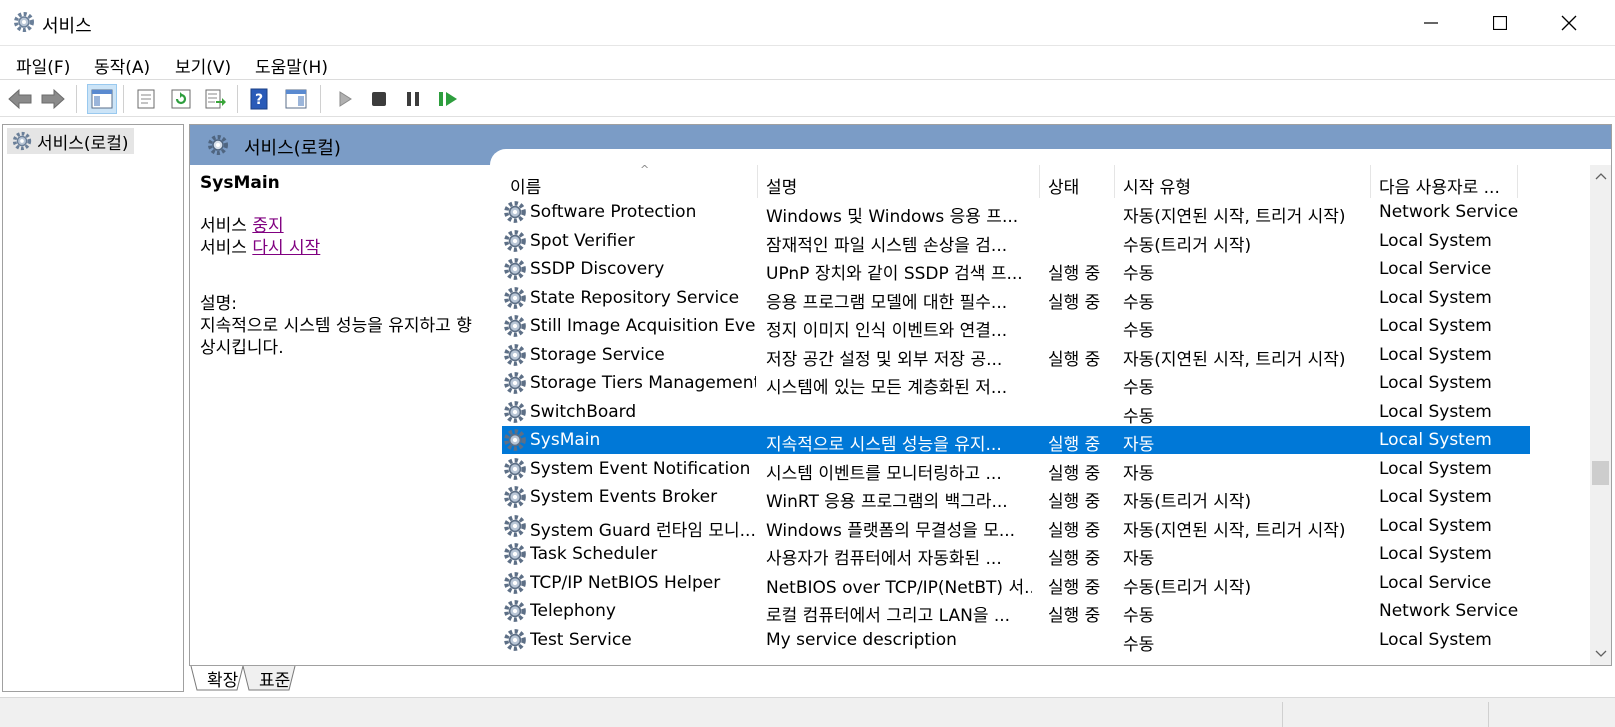 Image resolution: width=1615 pixels, height=727 pixels. What do you see at coordinates (624, 497) in the screenshot?
I see `cell-name: System Events Broker` at bounding box center [624, 497].